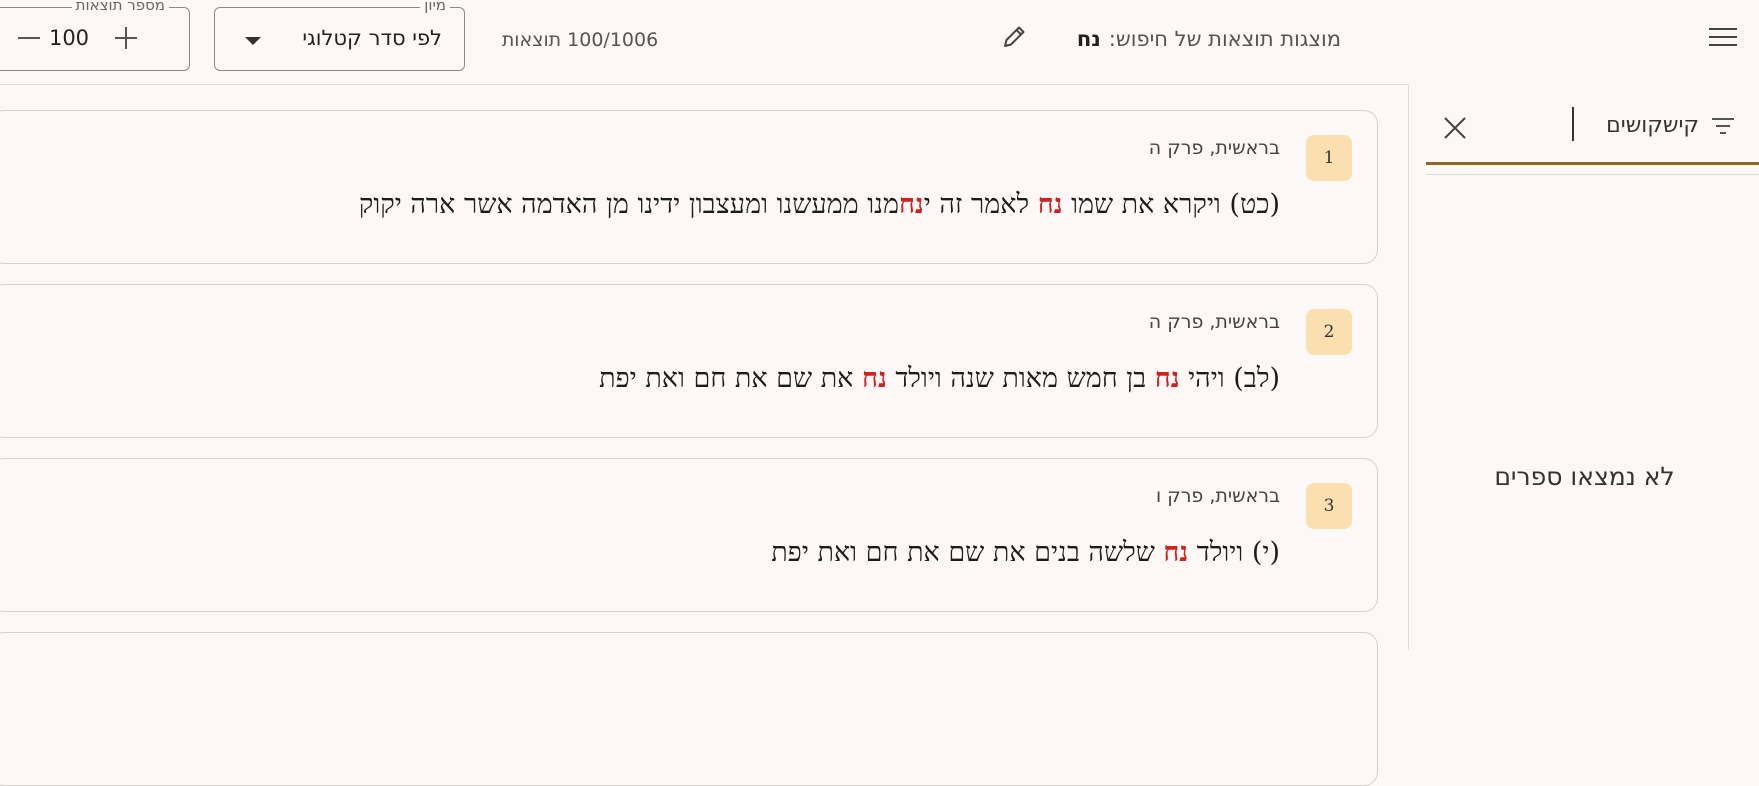  What do you see at coordinates (1592, 163) in the screenshot?
I see `input-underline` at bounding box center [1592, 163].